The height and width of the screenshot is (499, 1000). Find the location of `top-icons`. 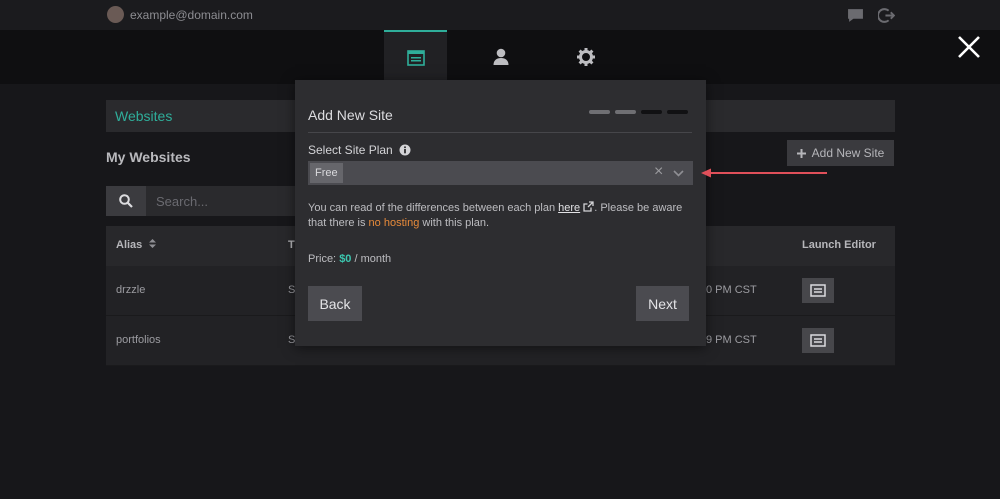

top-icons is located at coordinates (871, 18).